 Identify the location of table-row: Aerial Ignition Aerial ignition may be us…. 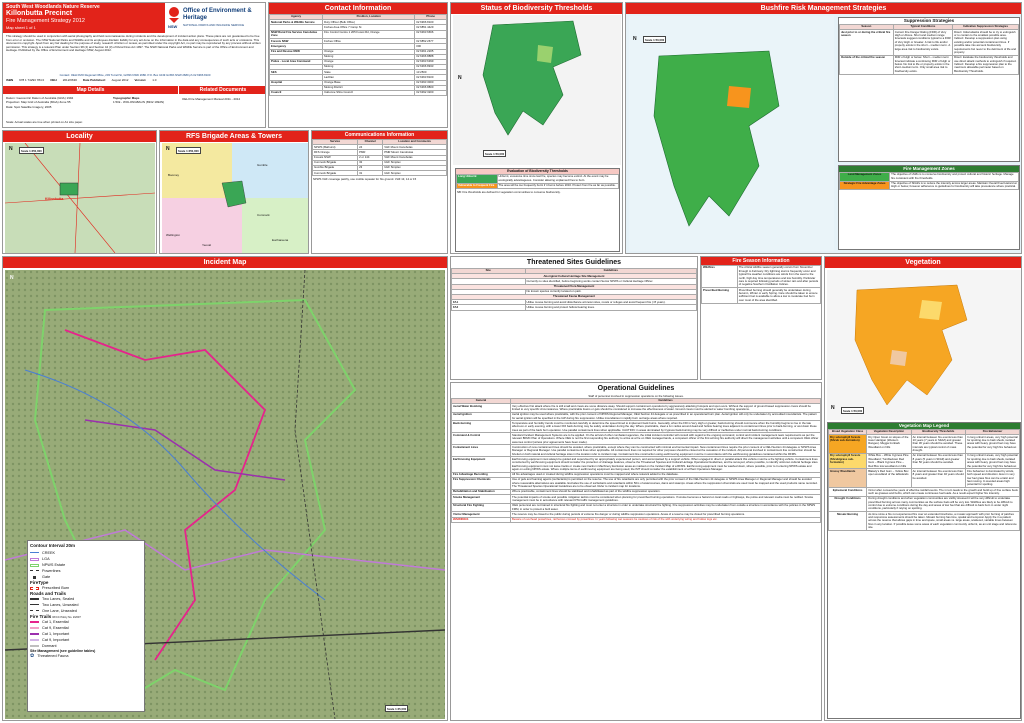
(636, 416).